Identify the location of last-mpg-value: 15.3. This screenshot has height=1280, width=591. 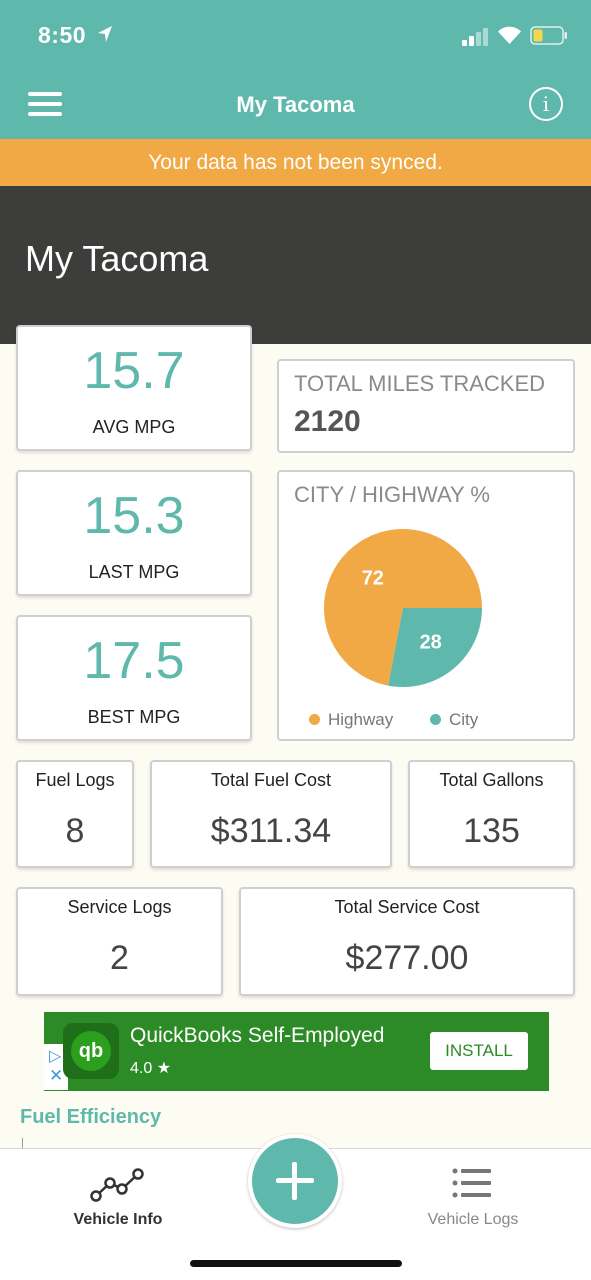
(134, 516).